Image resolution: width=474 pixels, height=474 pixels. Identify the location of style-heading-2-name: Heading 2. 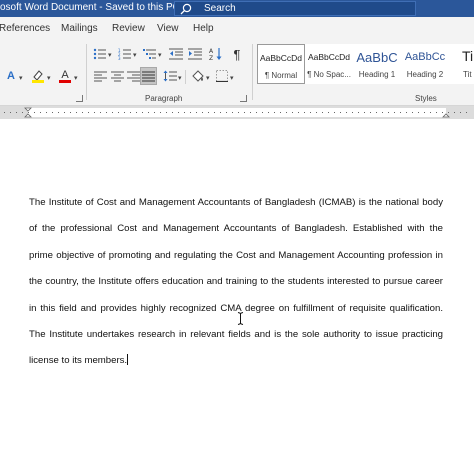
(425, 74).